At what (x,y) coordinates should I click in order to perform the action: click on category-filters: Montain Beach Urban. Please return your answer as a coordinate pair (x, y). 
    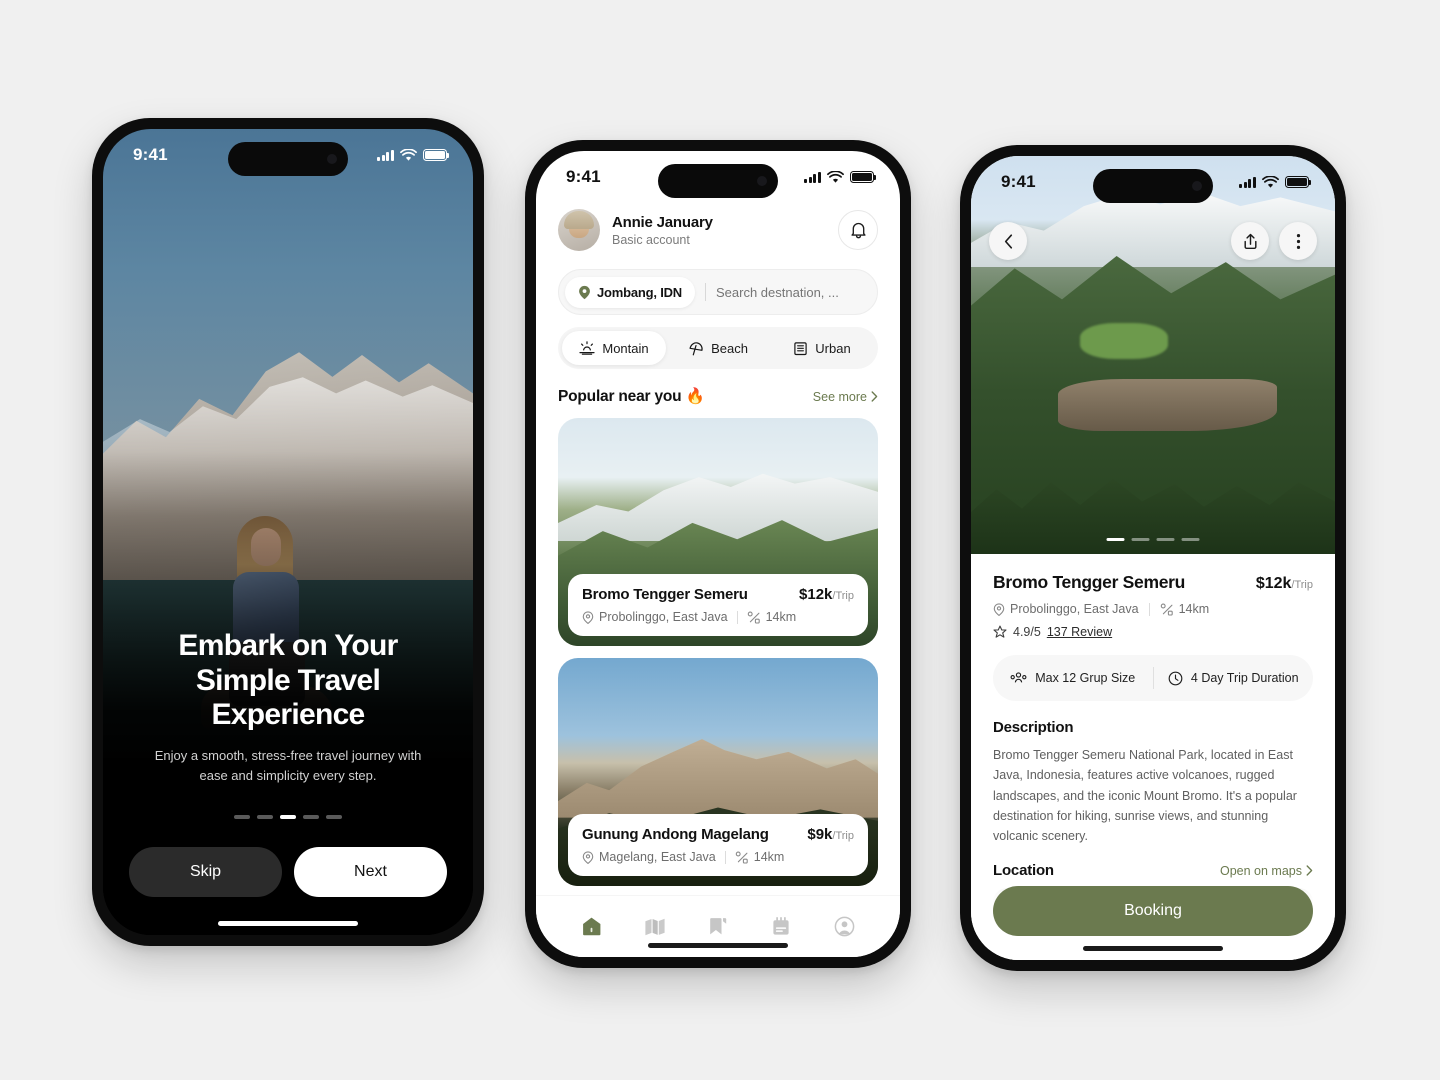
    Looking at the image, I should click on (718, 348).